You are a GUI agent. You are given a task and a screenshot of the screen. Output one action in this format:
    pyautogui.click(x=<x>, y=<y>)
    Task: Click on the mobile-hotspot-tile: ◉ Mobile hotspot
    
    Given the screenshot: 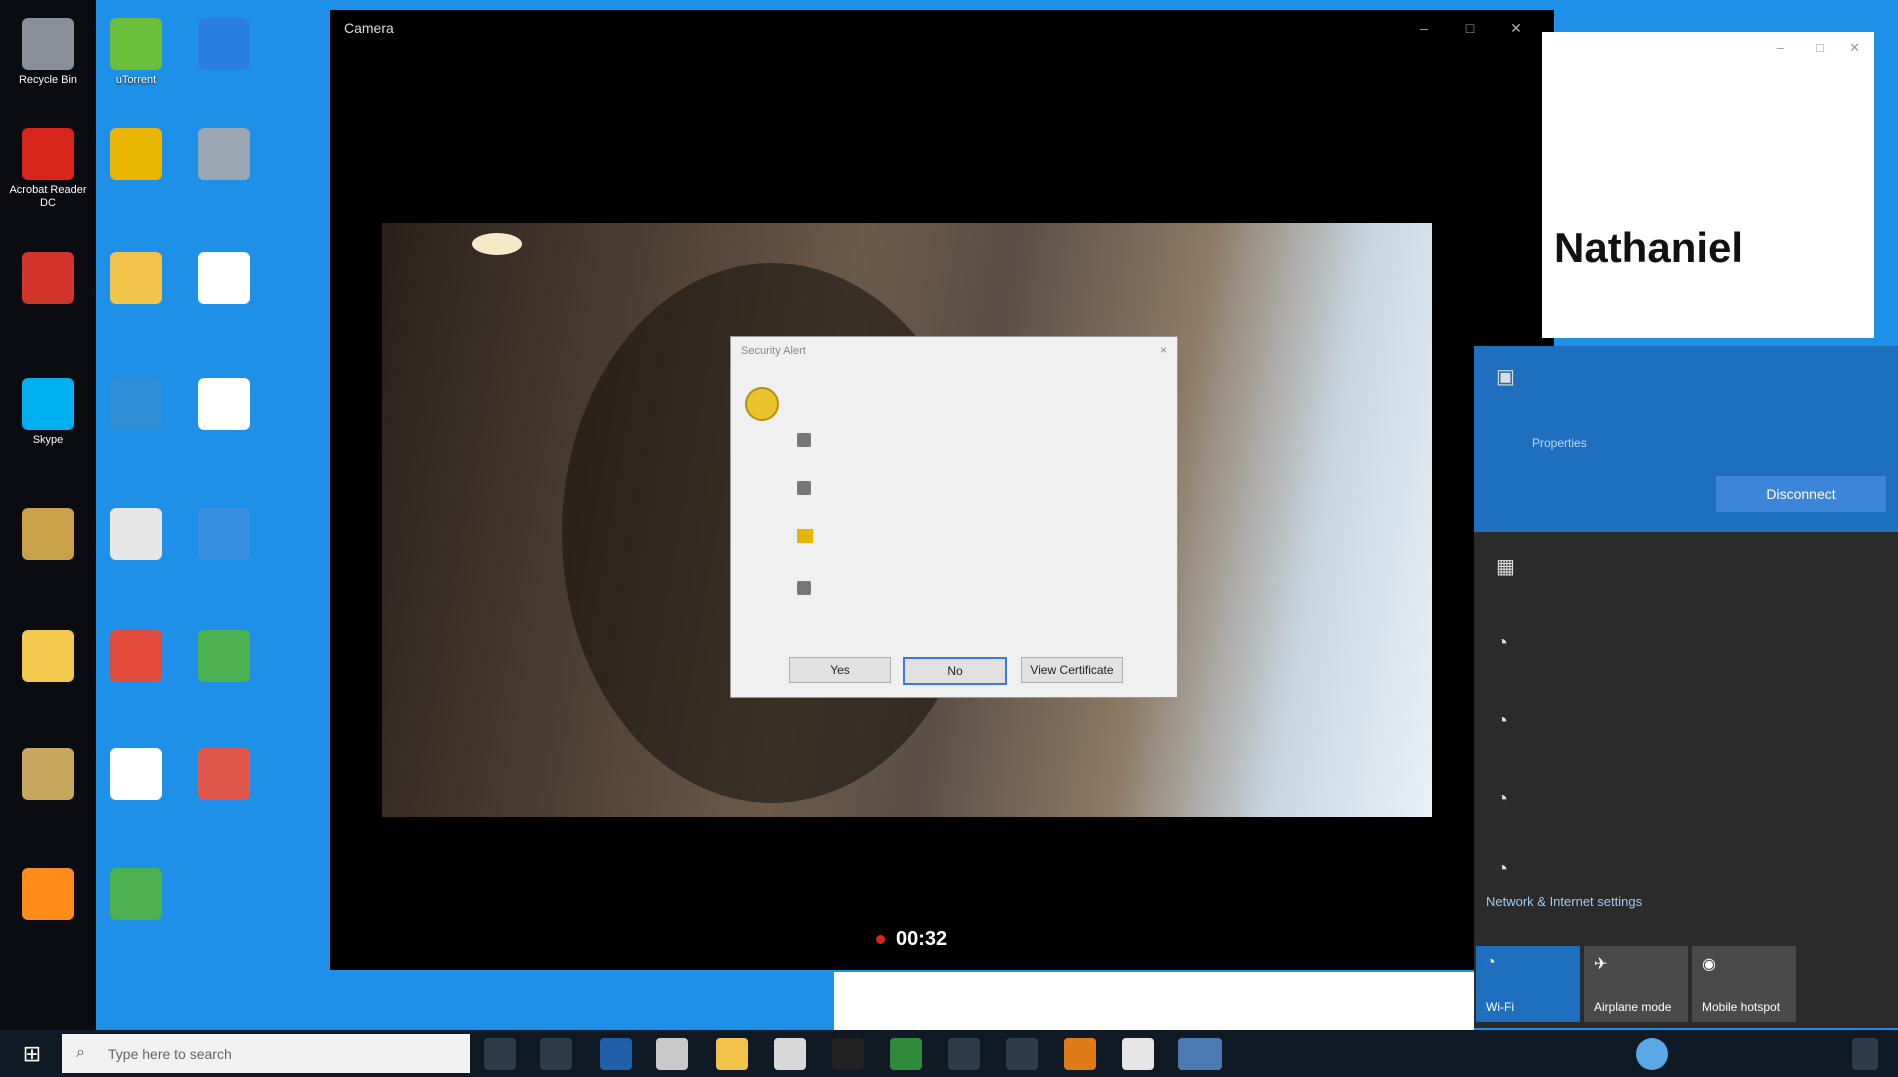 What is the action you would take?
    pyautogui.click(x=1744, y=984)
    